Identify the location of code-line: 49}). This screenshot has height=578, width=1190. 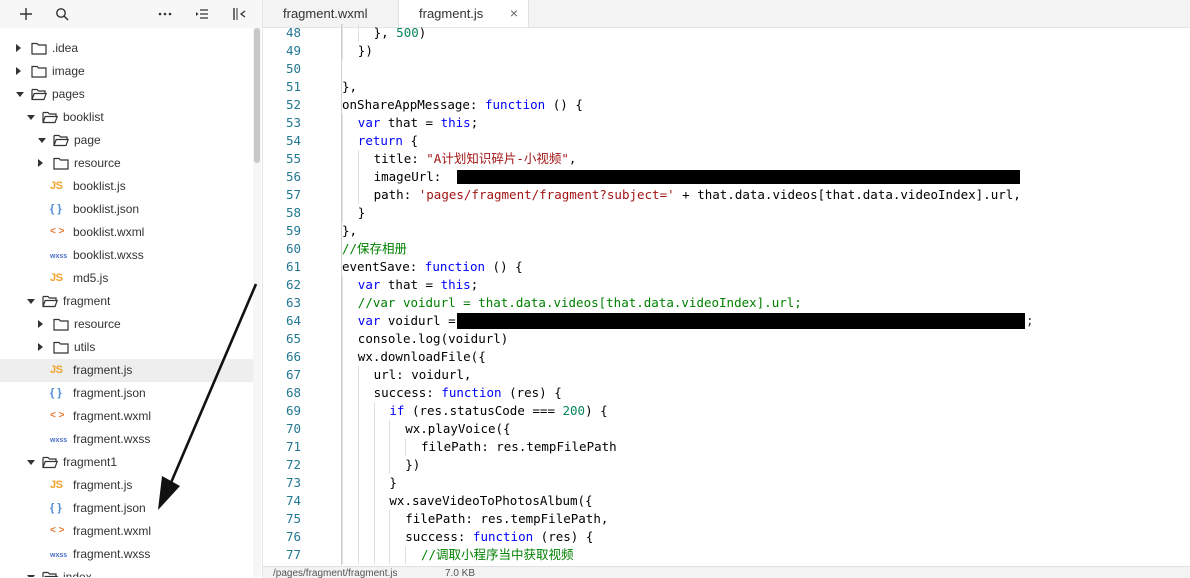
(726, 51).